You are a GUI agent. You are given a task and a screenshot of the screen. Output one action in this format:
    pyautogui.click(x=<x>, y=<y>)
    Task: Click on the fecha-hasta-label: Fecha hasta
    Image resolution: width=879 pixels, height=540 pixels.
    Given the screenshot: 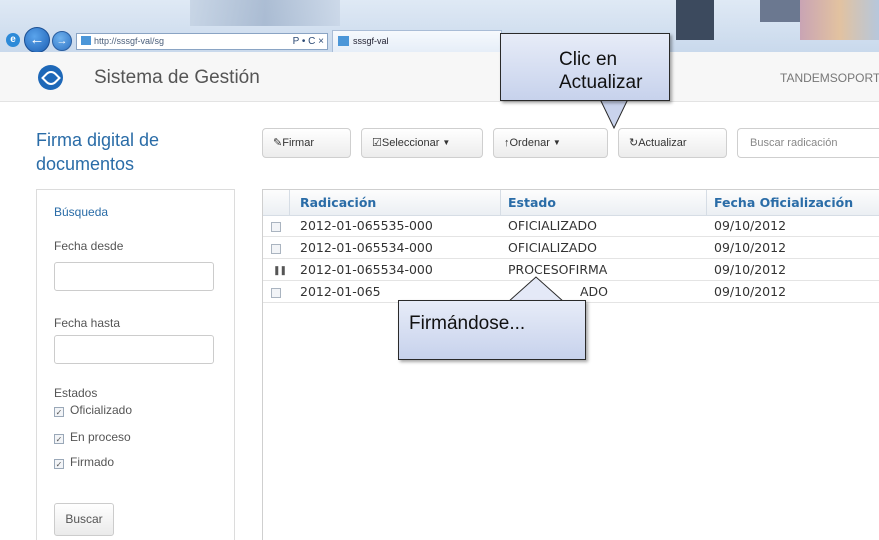 What is the action you would take?
    pyautogui.click(x=87, y=323)
    